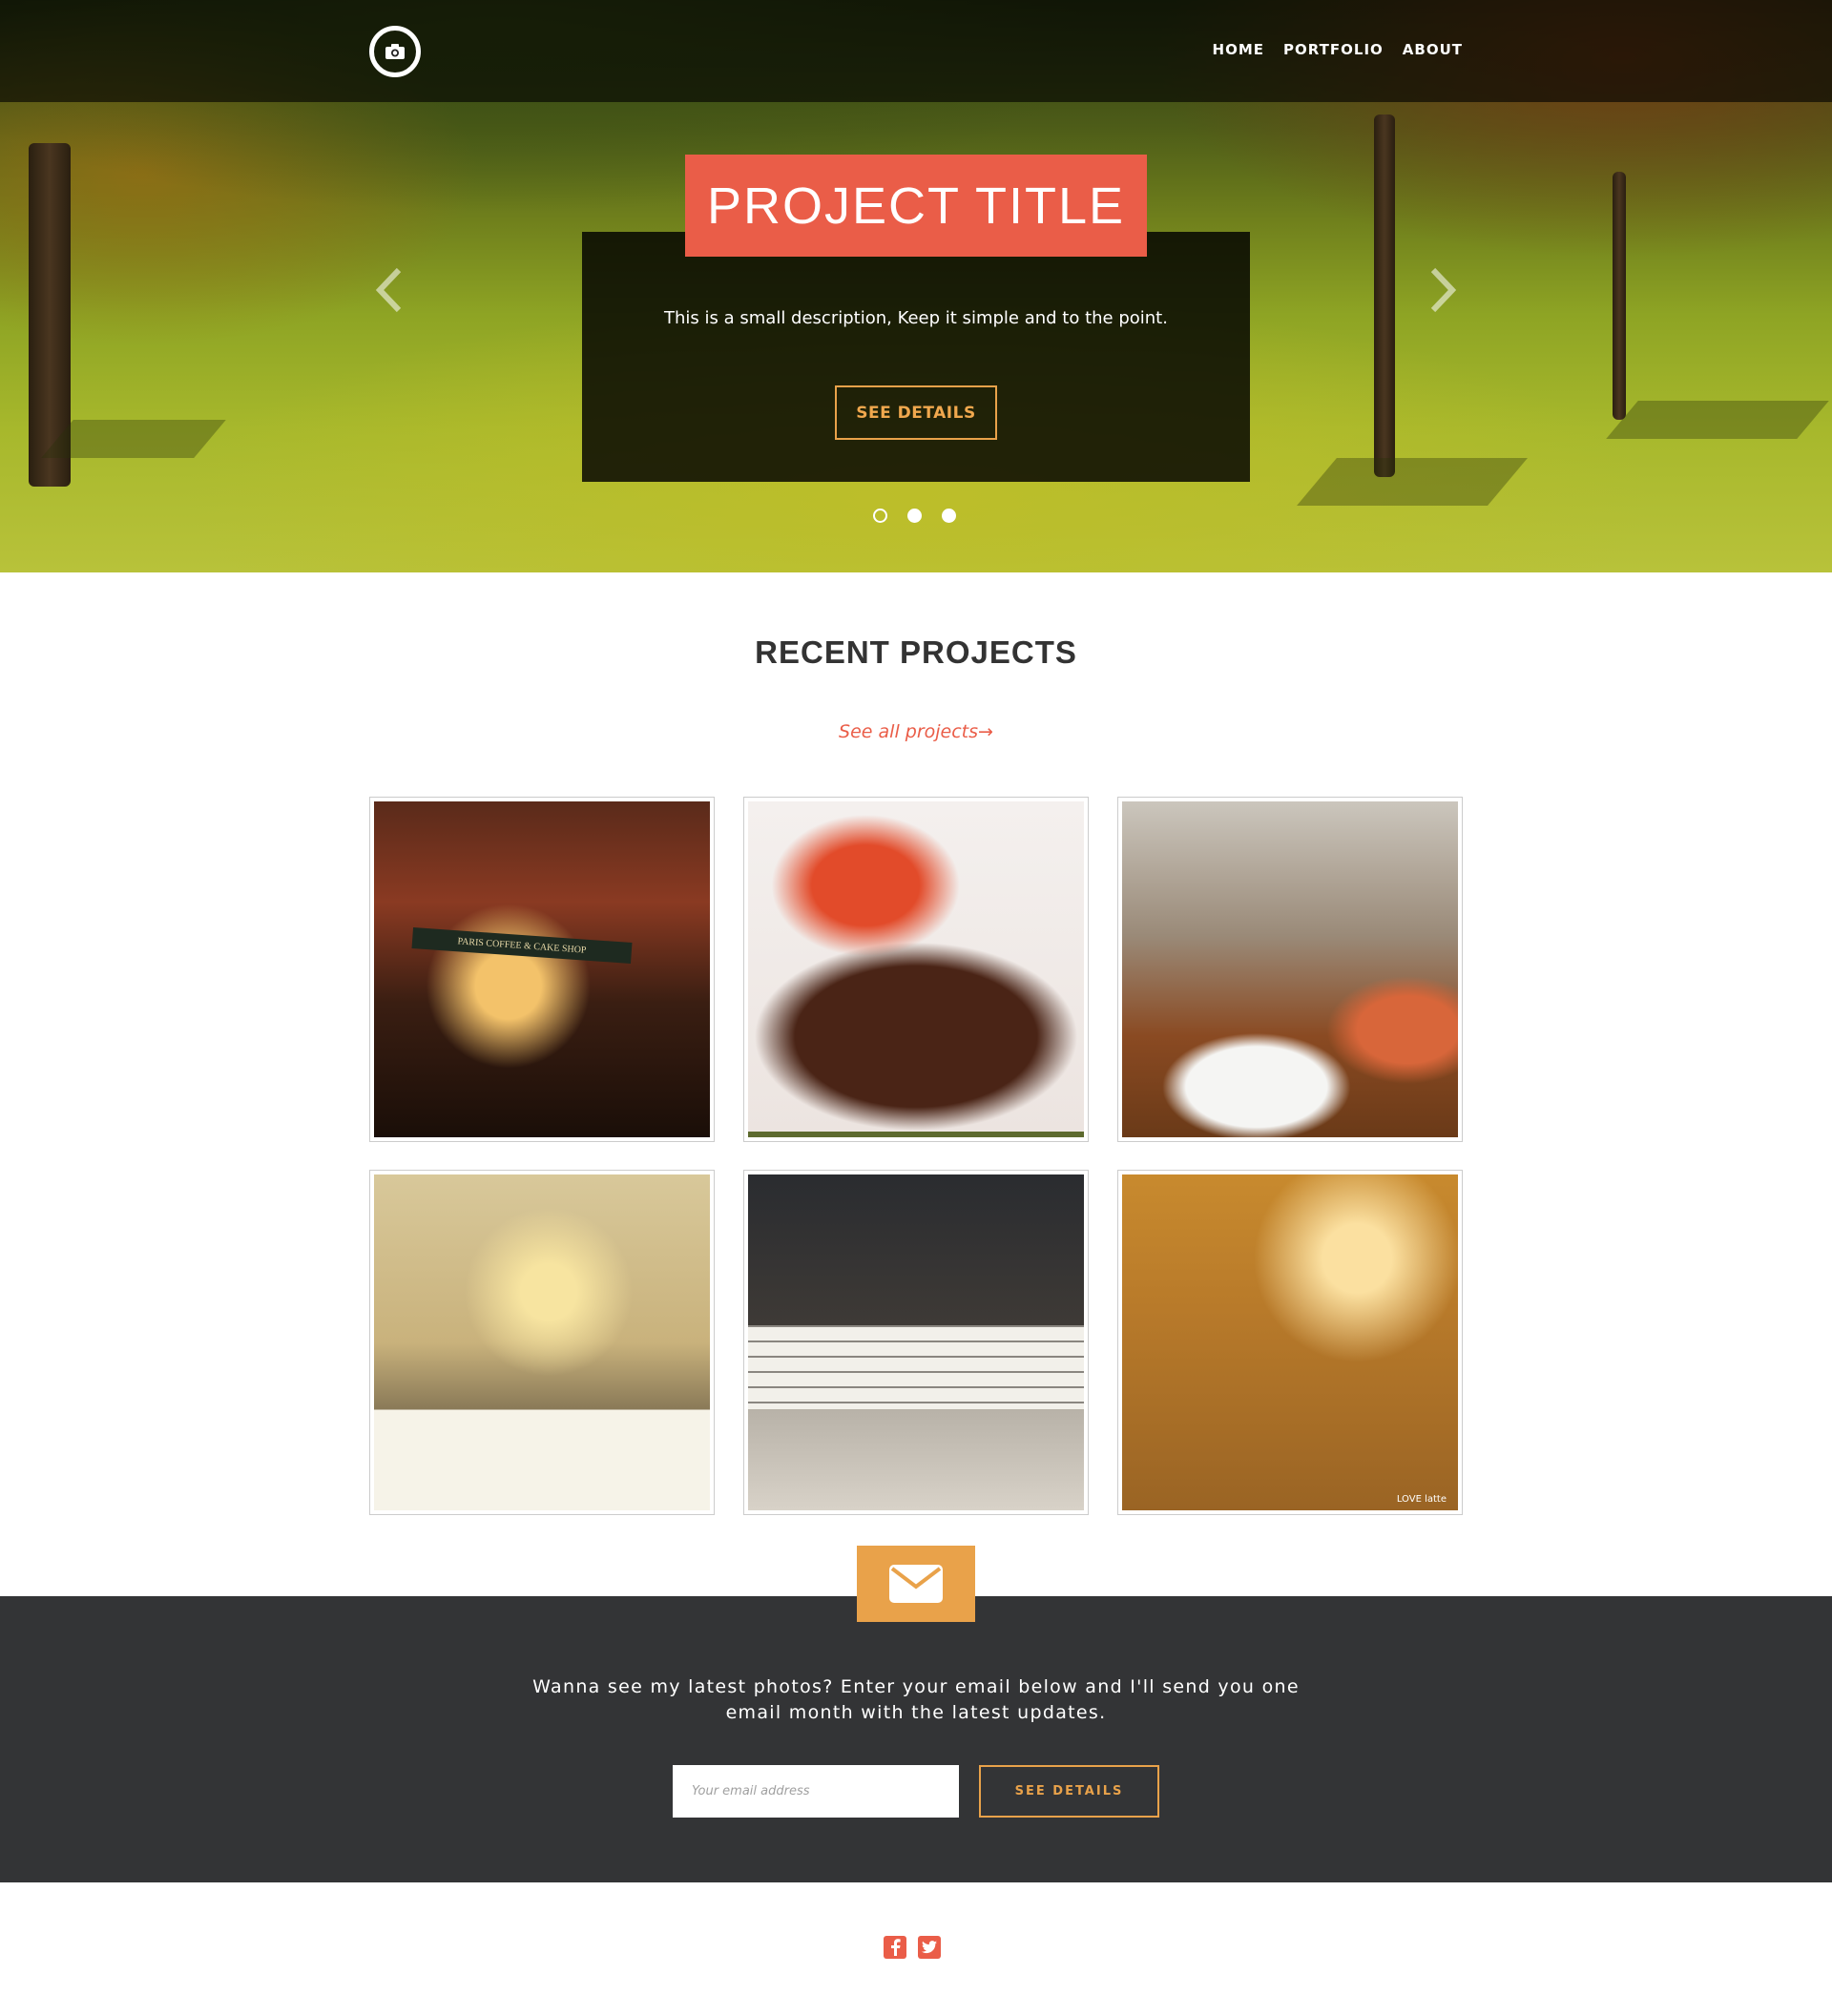 The height and width of the screenshot is (2016, 1832). Describe the element at coordinates (916, 1459) in the screenshot. I see `floor` at that location.